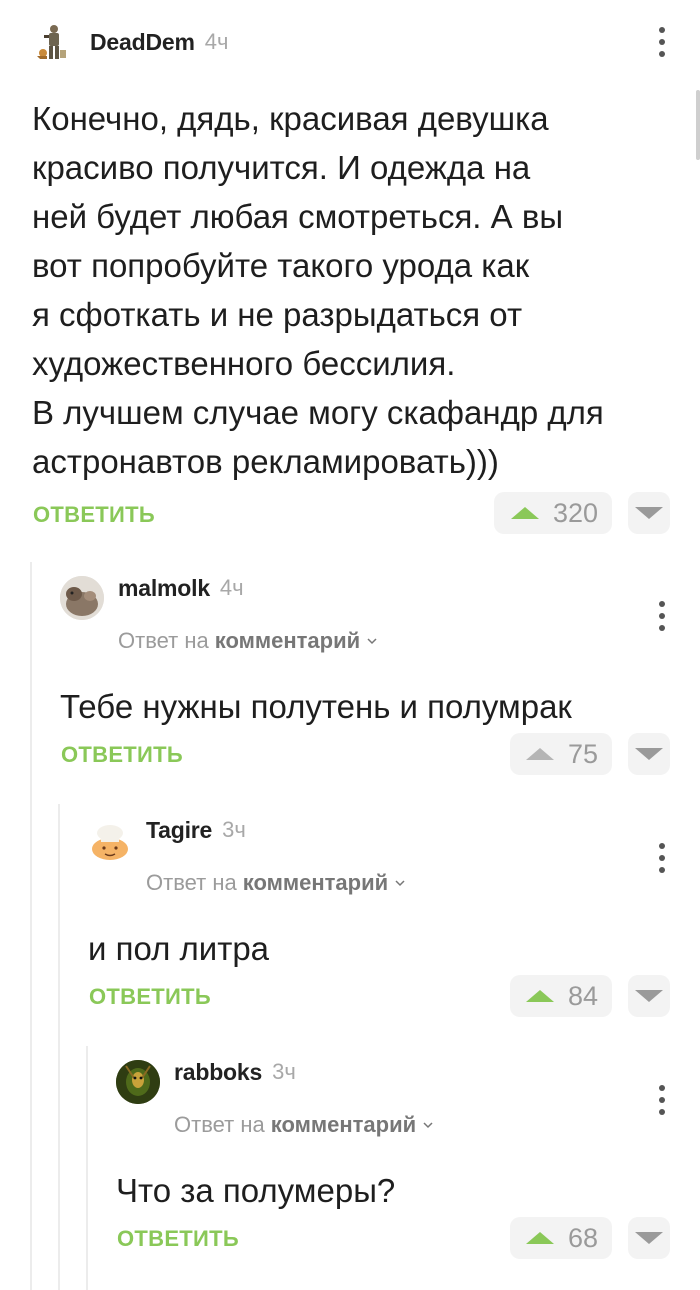  Describe the element at coordinates (582, 995) in the screenshot. I see `vote-score: 84` at that location.